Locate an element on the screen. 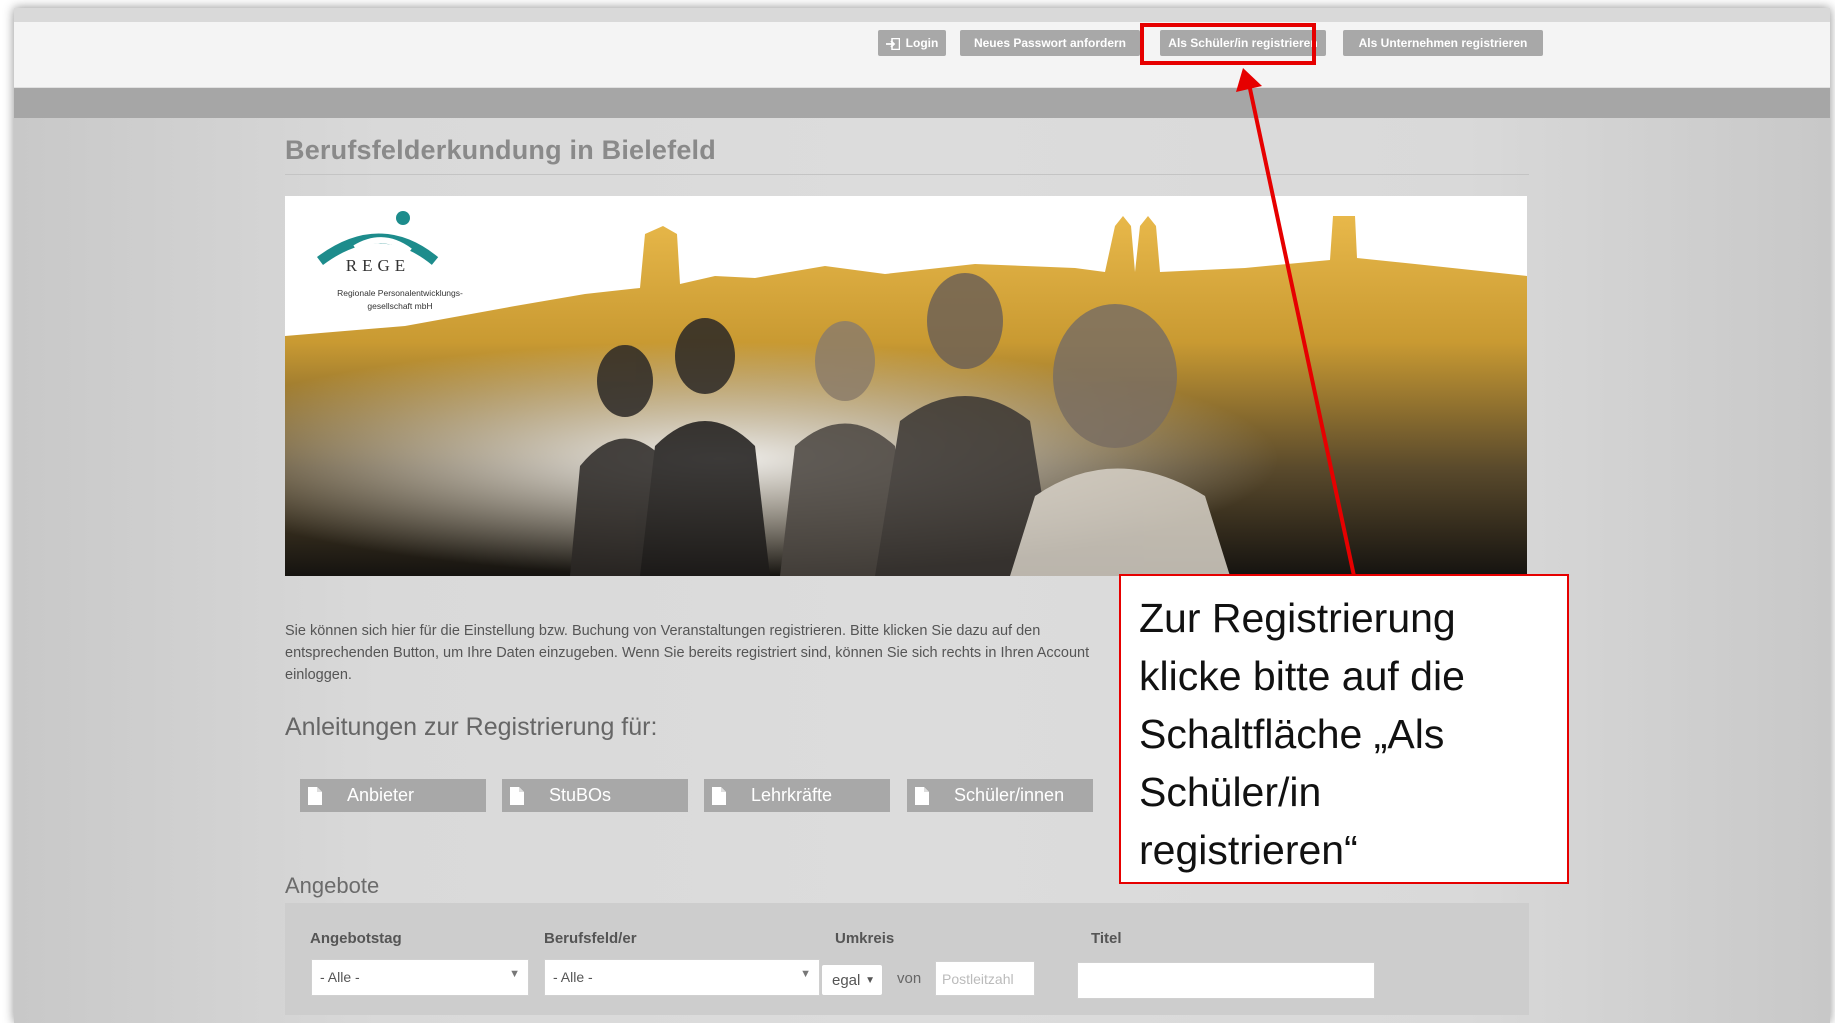 Image resolution: width=1835 pixels, height=1023 pixels. berufsfeld-label: Berufsfeld/er is located at coordinates (590, 938).